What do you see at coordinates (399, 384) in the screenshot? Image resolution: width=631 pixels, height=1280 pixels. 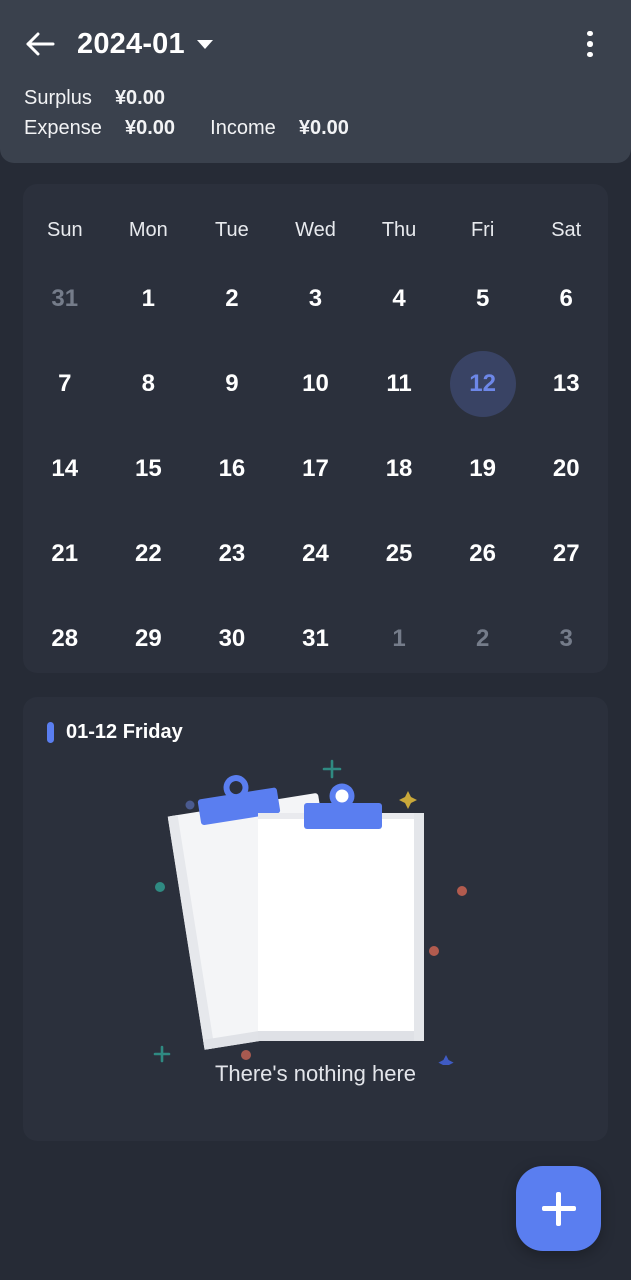 I see `calendar-day: 11` at bounding box center [399, 384].